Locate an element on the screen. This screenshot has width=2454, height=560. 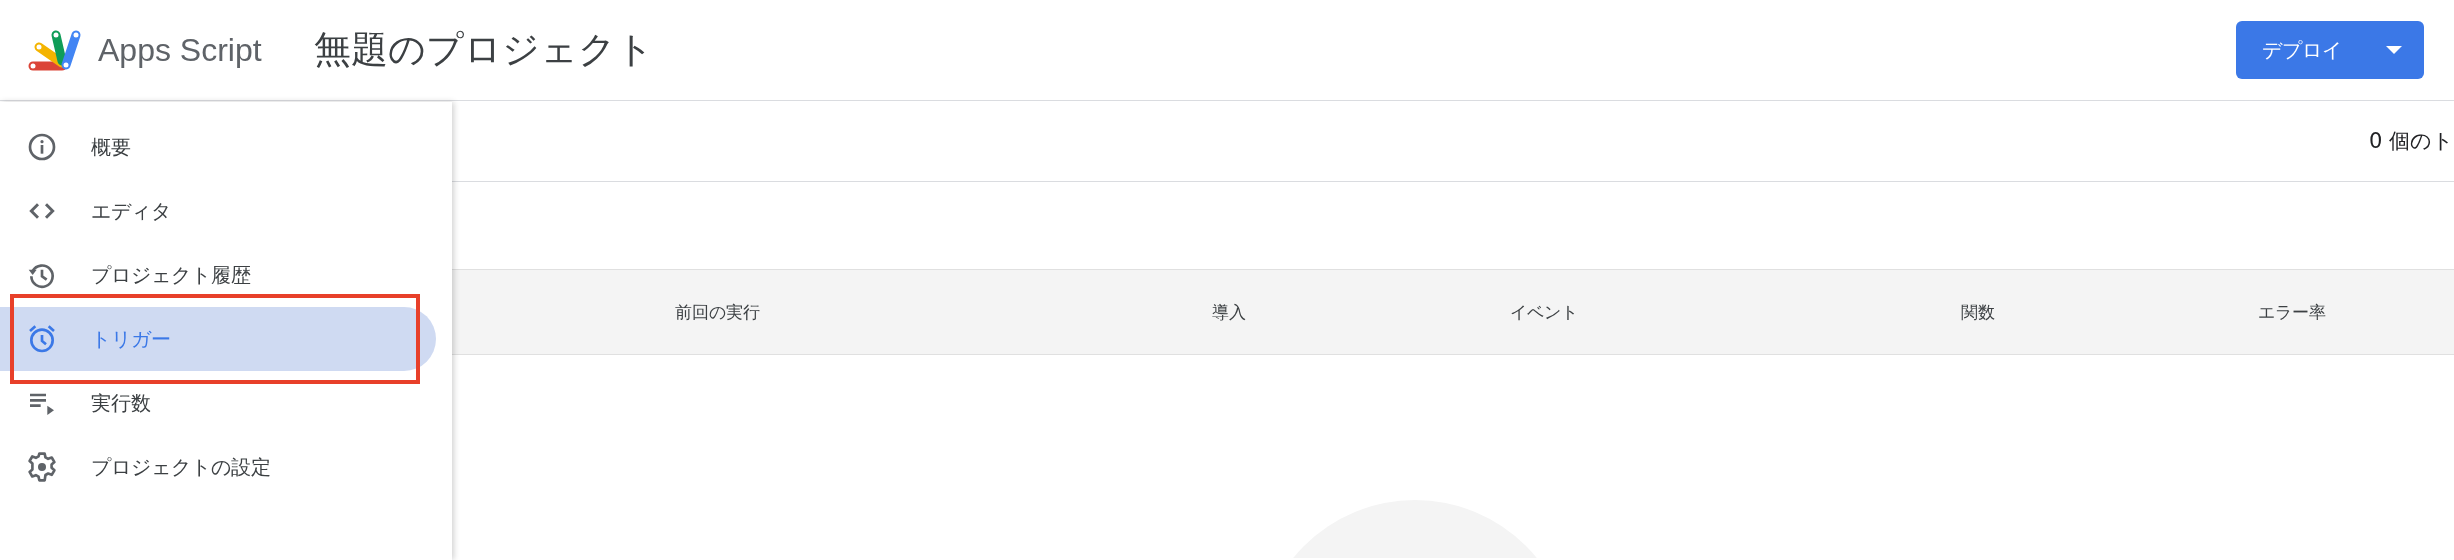
project-title: 無題のプロジェクト is located at coordinates (483, 50).